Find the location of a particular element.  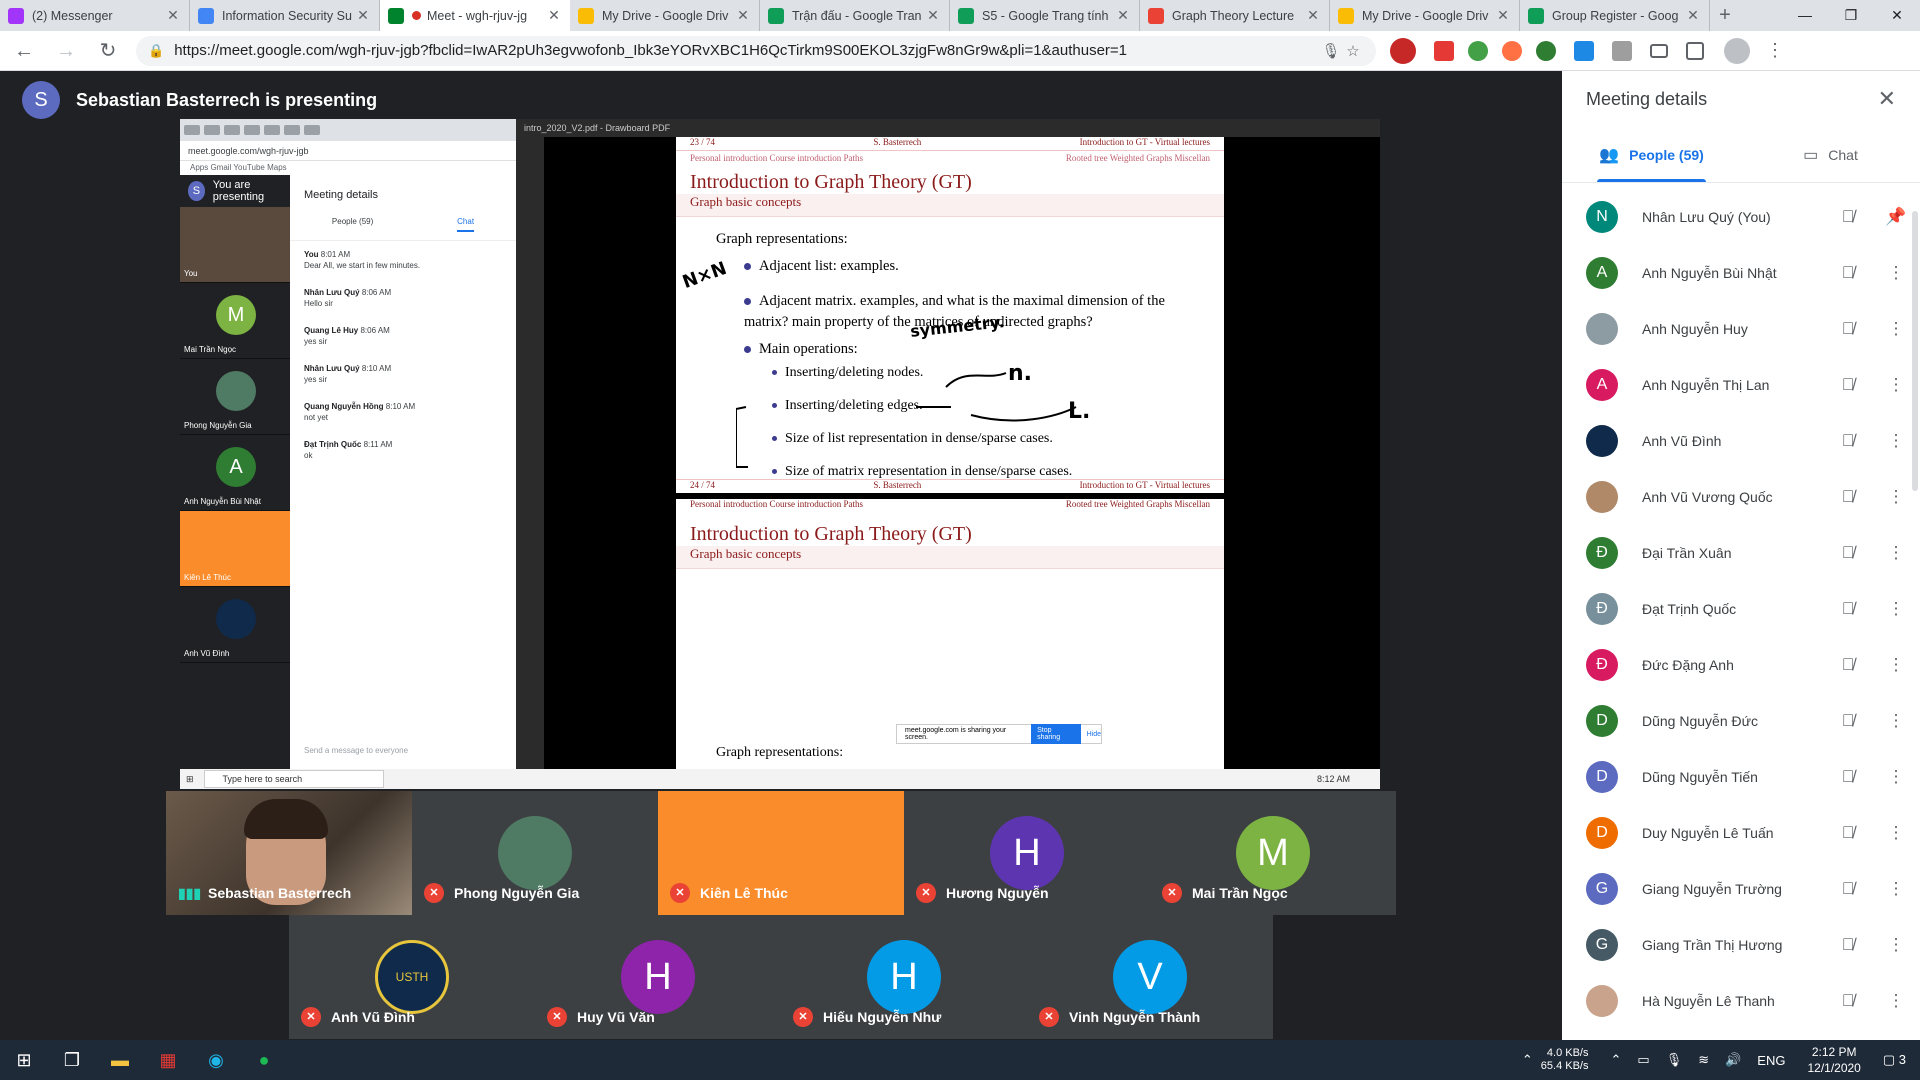

calendar-extension-icon is located at coordinates (1584, 50).